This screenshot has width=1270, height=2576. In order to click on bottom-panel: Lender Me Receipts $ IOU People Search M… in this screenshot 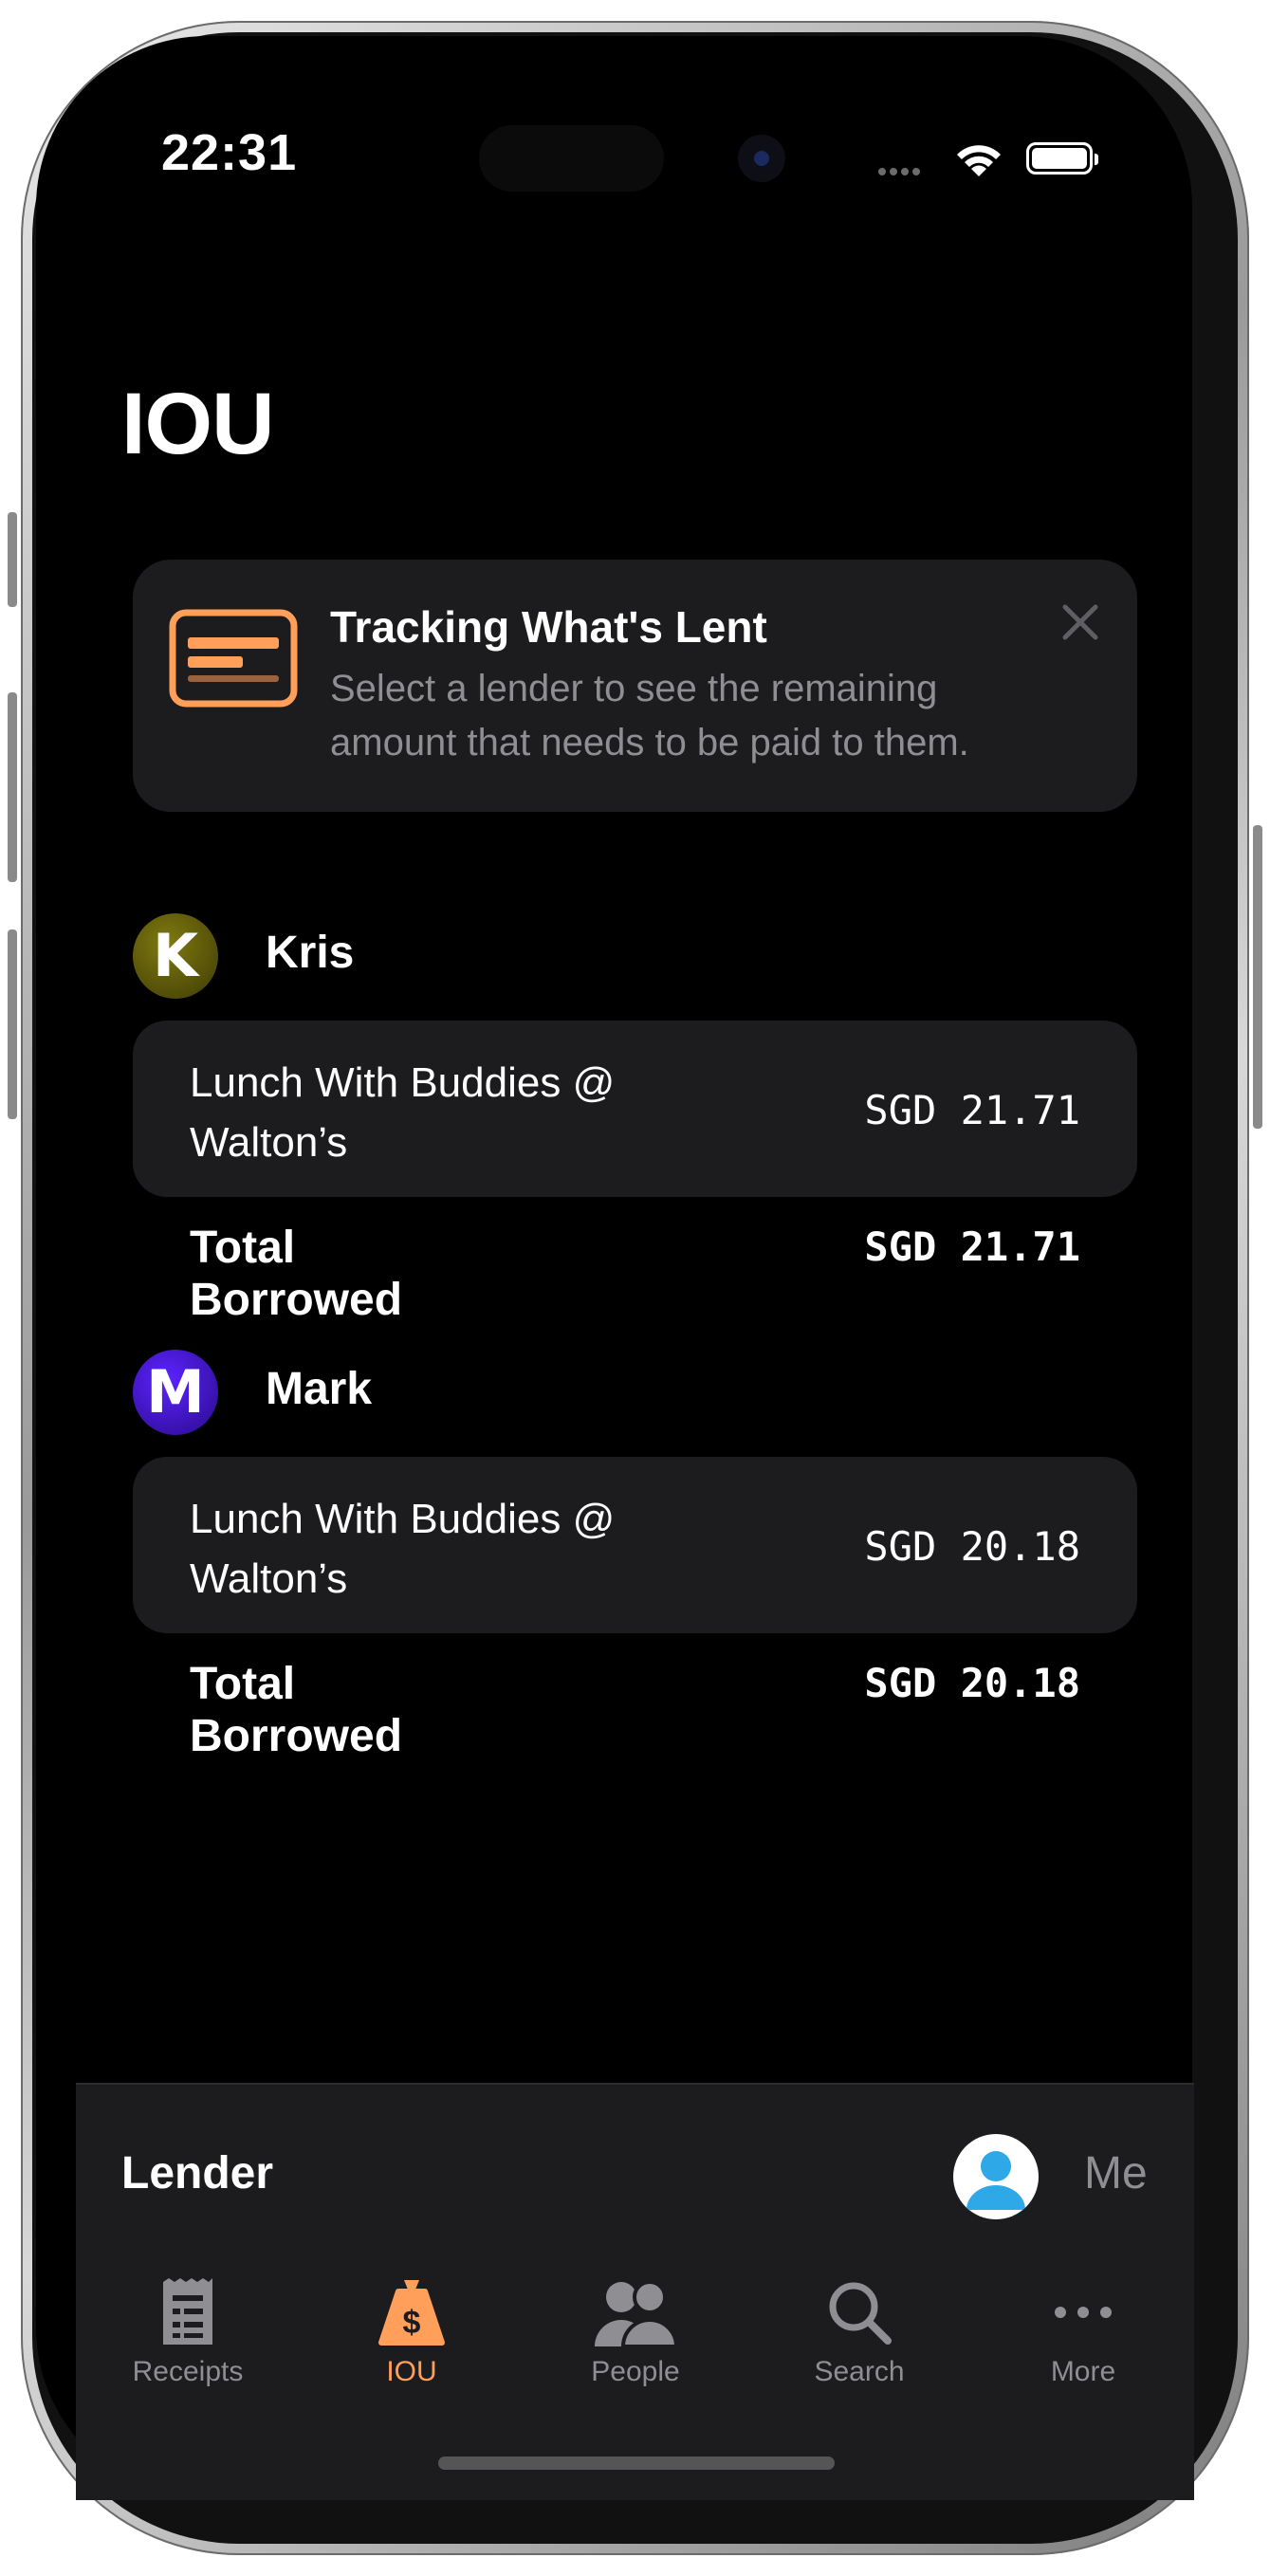, I will do `click(635, 2291)`.